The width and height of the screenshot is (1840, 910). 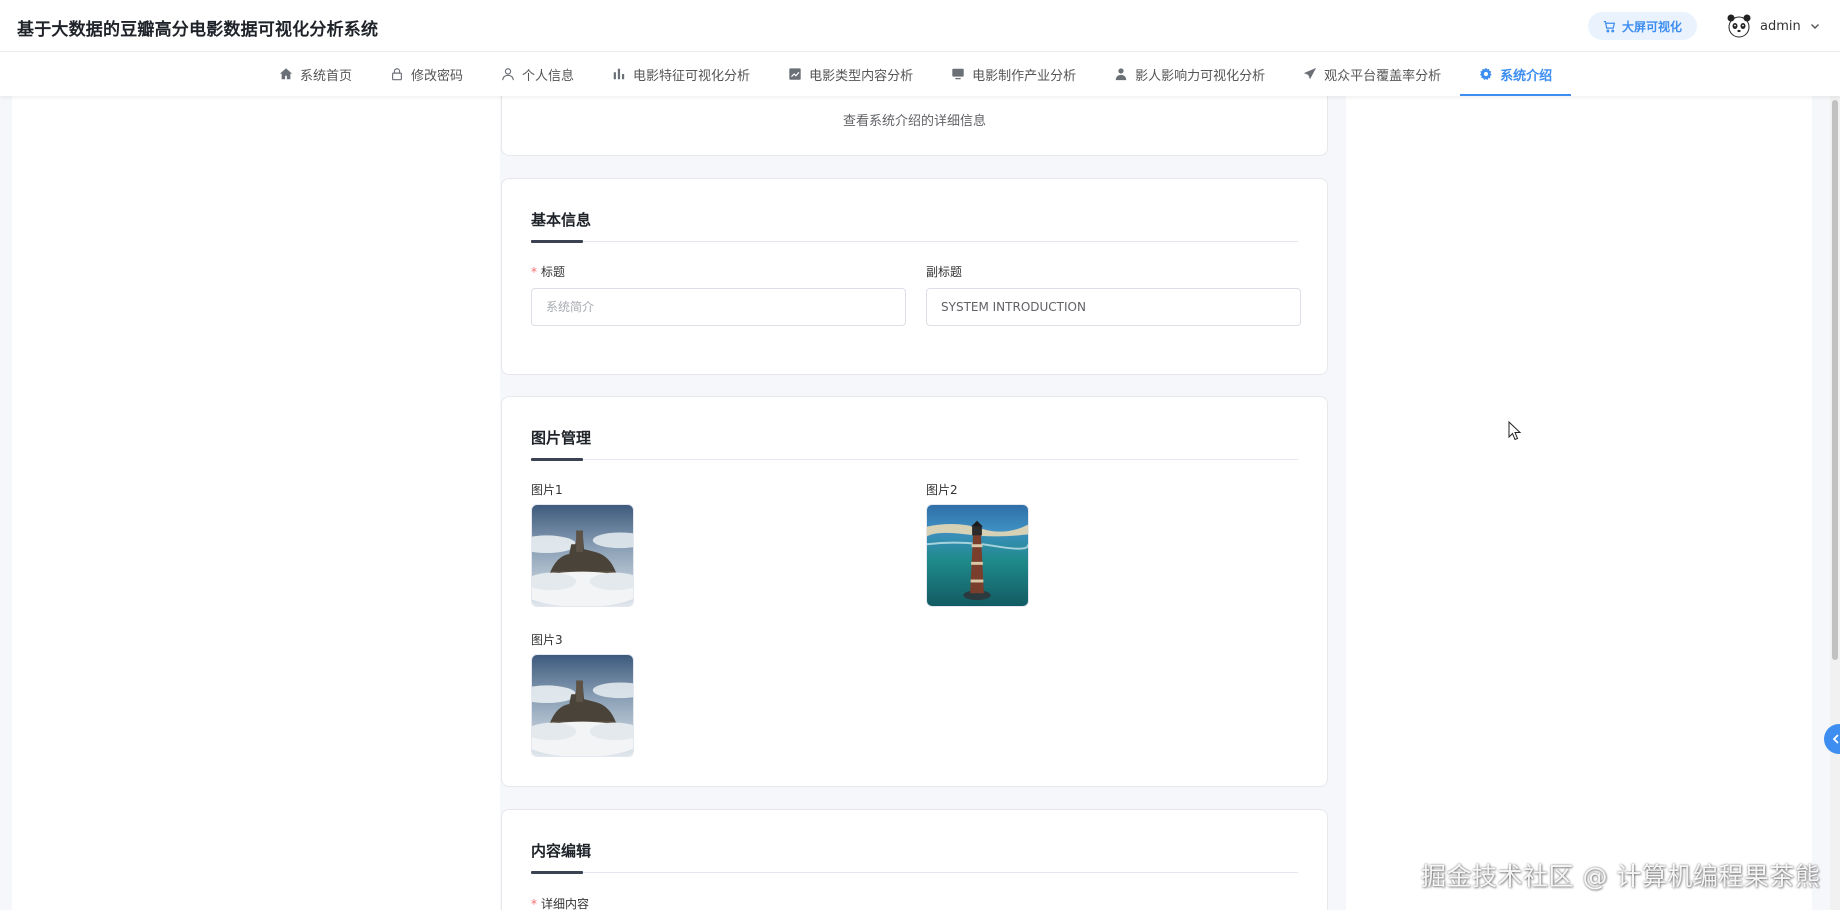 I want to click on title-field-label: * 标题, so click(x=548, y=271).